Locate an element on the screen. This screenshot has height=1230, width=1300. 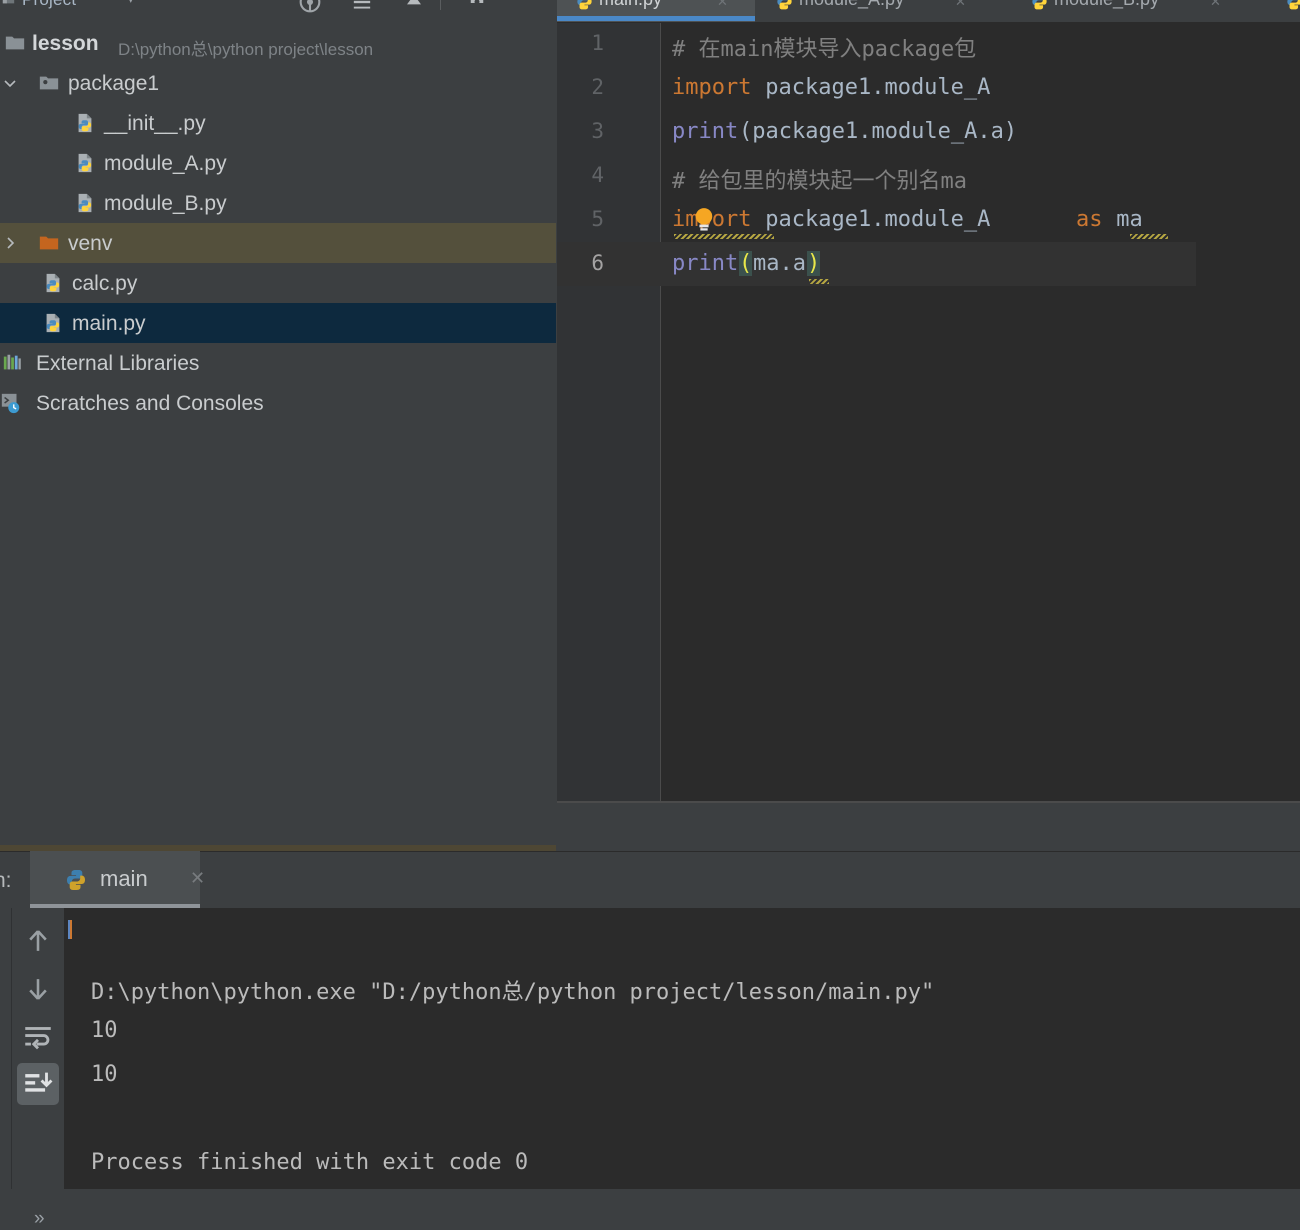
tree-row-calc-py: calc.py is located at coordinates (278, 283).